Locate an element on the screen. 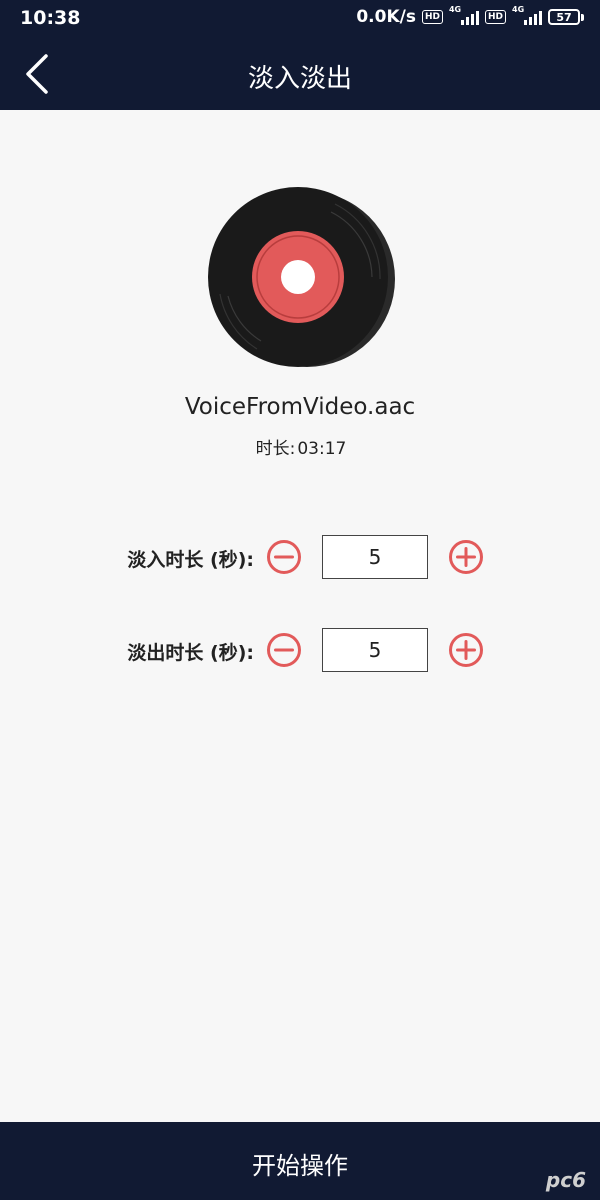 This screenshot has width=600, height=1200. watermark-logo: pc6 is located at coordinates (565, 1180).